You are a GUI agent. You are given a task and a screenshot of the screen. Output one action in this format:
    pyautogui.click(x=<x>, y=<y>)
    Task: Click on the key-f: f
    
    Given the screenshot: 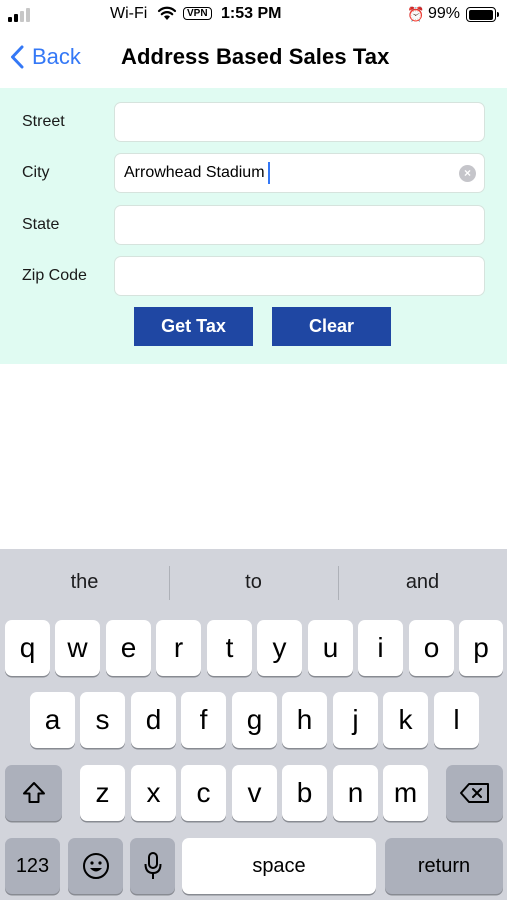 What is the action you would take?
    pyautogui.click(x=203, y=720)
    